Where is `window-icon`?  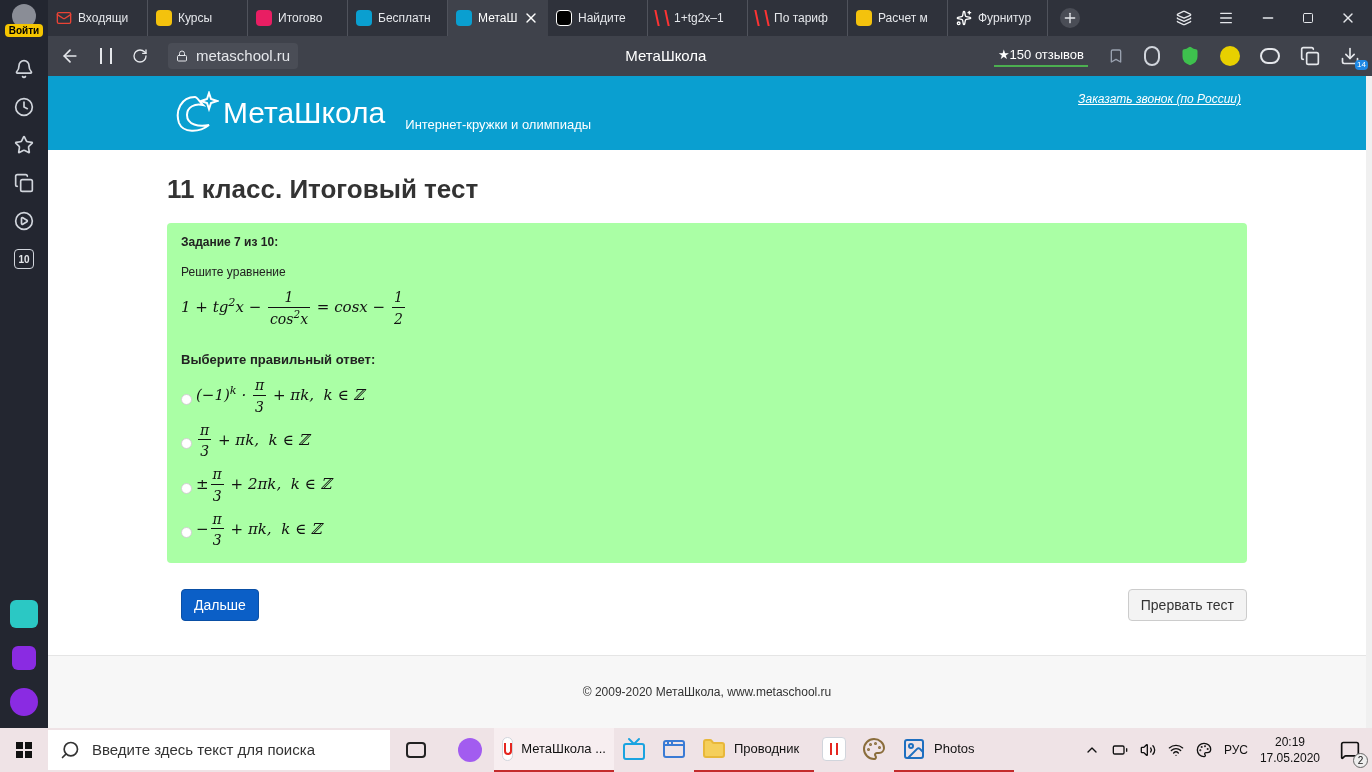 window-icon is located at coordinates (674, 749).